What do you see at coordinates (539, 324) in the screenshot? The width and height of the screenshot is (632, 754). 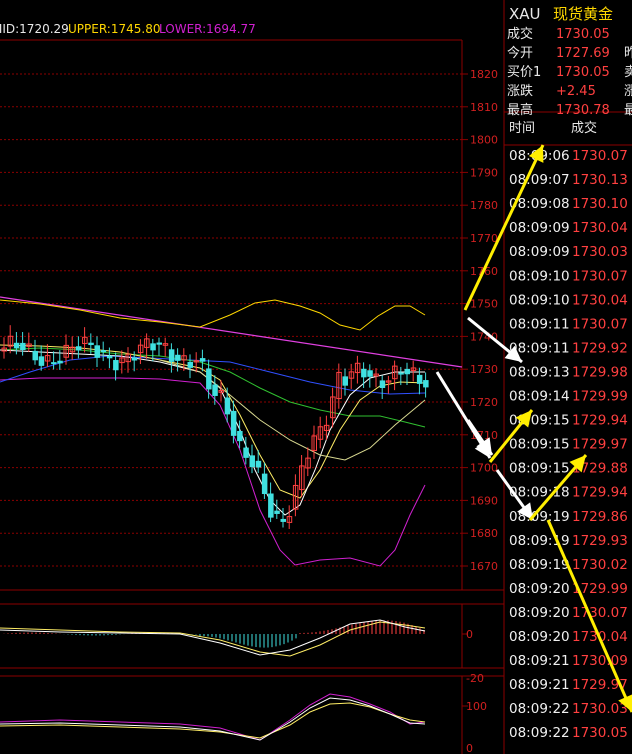 I see `tick-row-time: 08:09:11` at bounding box center [539, 324].